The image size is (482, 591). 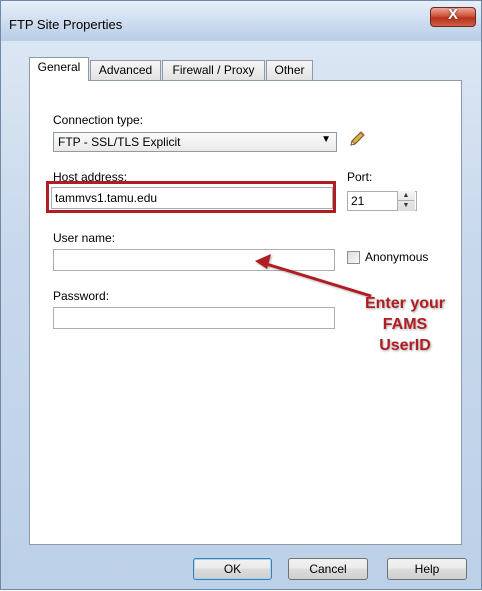 I want to click on host-address-value: tammvs1.tamu.edu, so click(x=106, y=198).